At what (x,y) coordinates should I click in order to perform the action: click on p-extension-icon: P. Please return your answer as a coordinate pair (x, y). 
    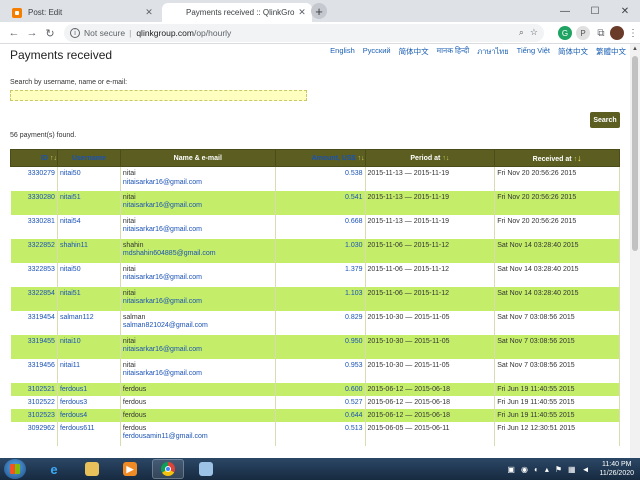
    Looking at the image, I should click on (583, 33).